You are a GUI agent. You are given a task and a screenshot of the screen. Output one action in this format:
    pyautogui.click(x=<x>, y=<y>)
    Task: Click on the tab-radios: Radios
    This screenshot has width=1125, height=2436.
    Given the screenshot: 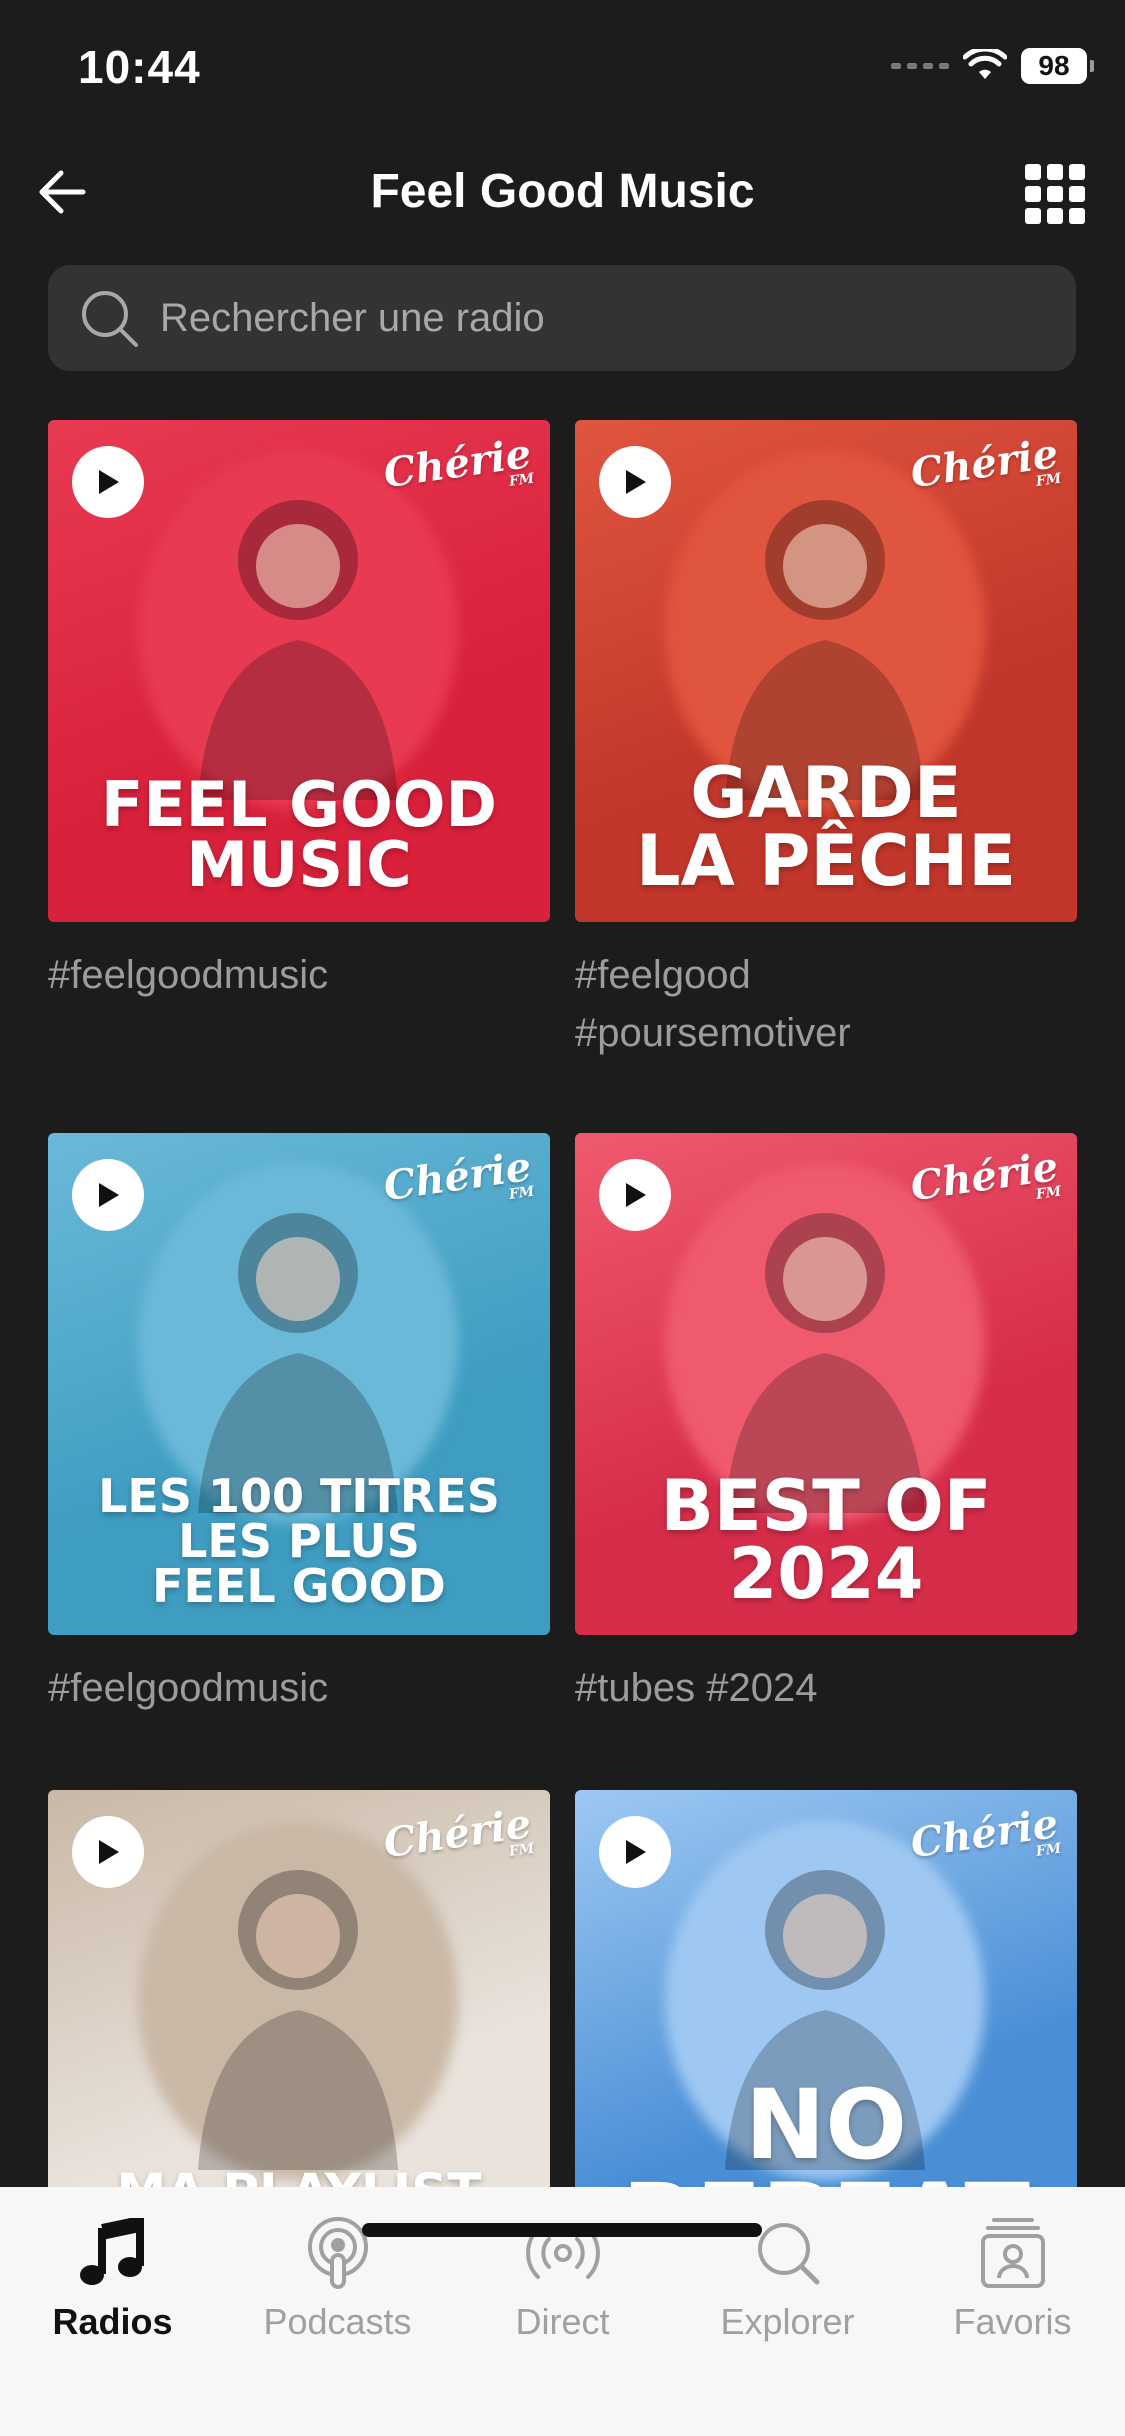 What is the action you would take?
    pyautogui.click(x=112, y=2276)
    